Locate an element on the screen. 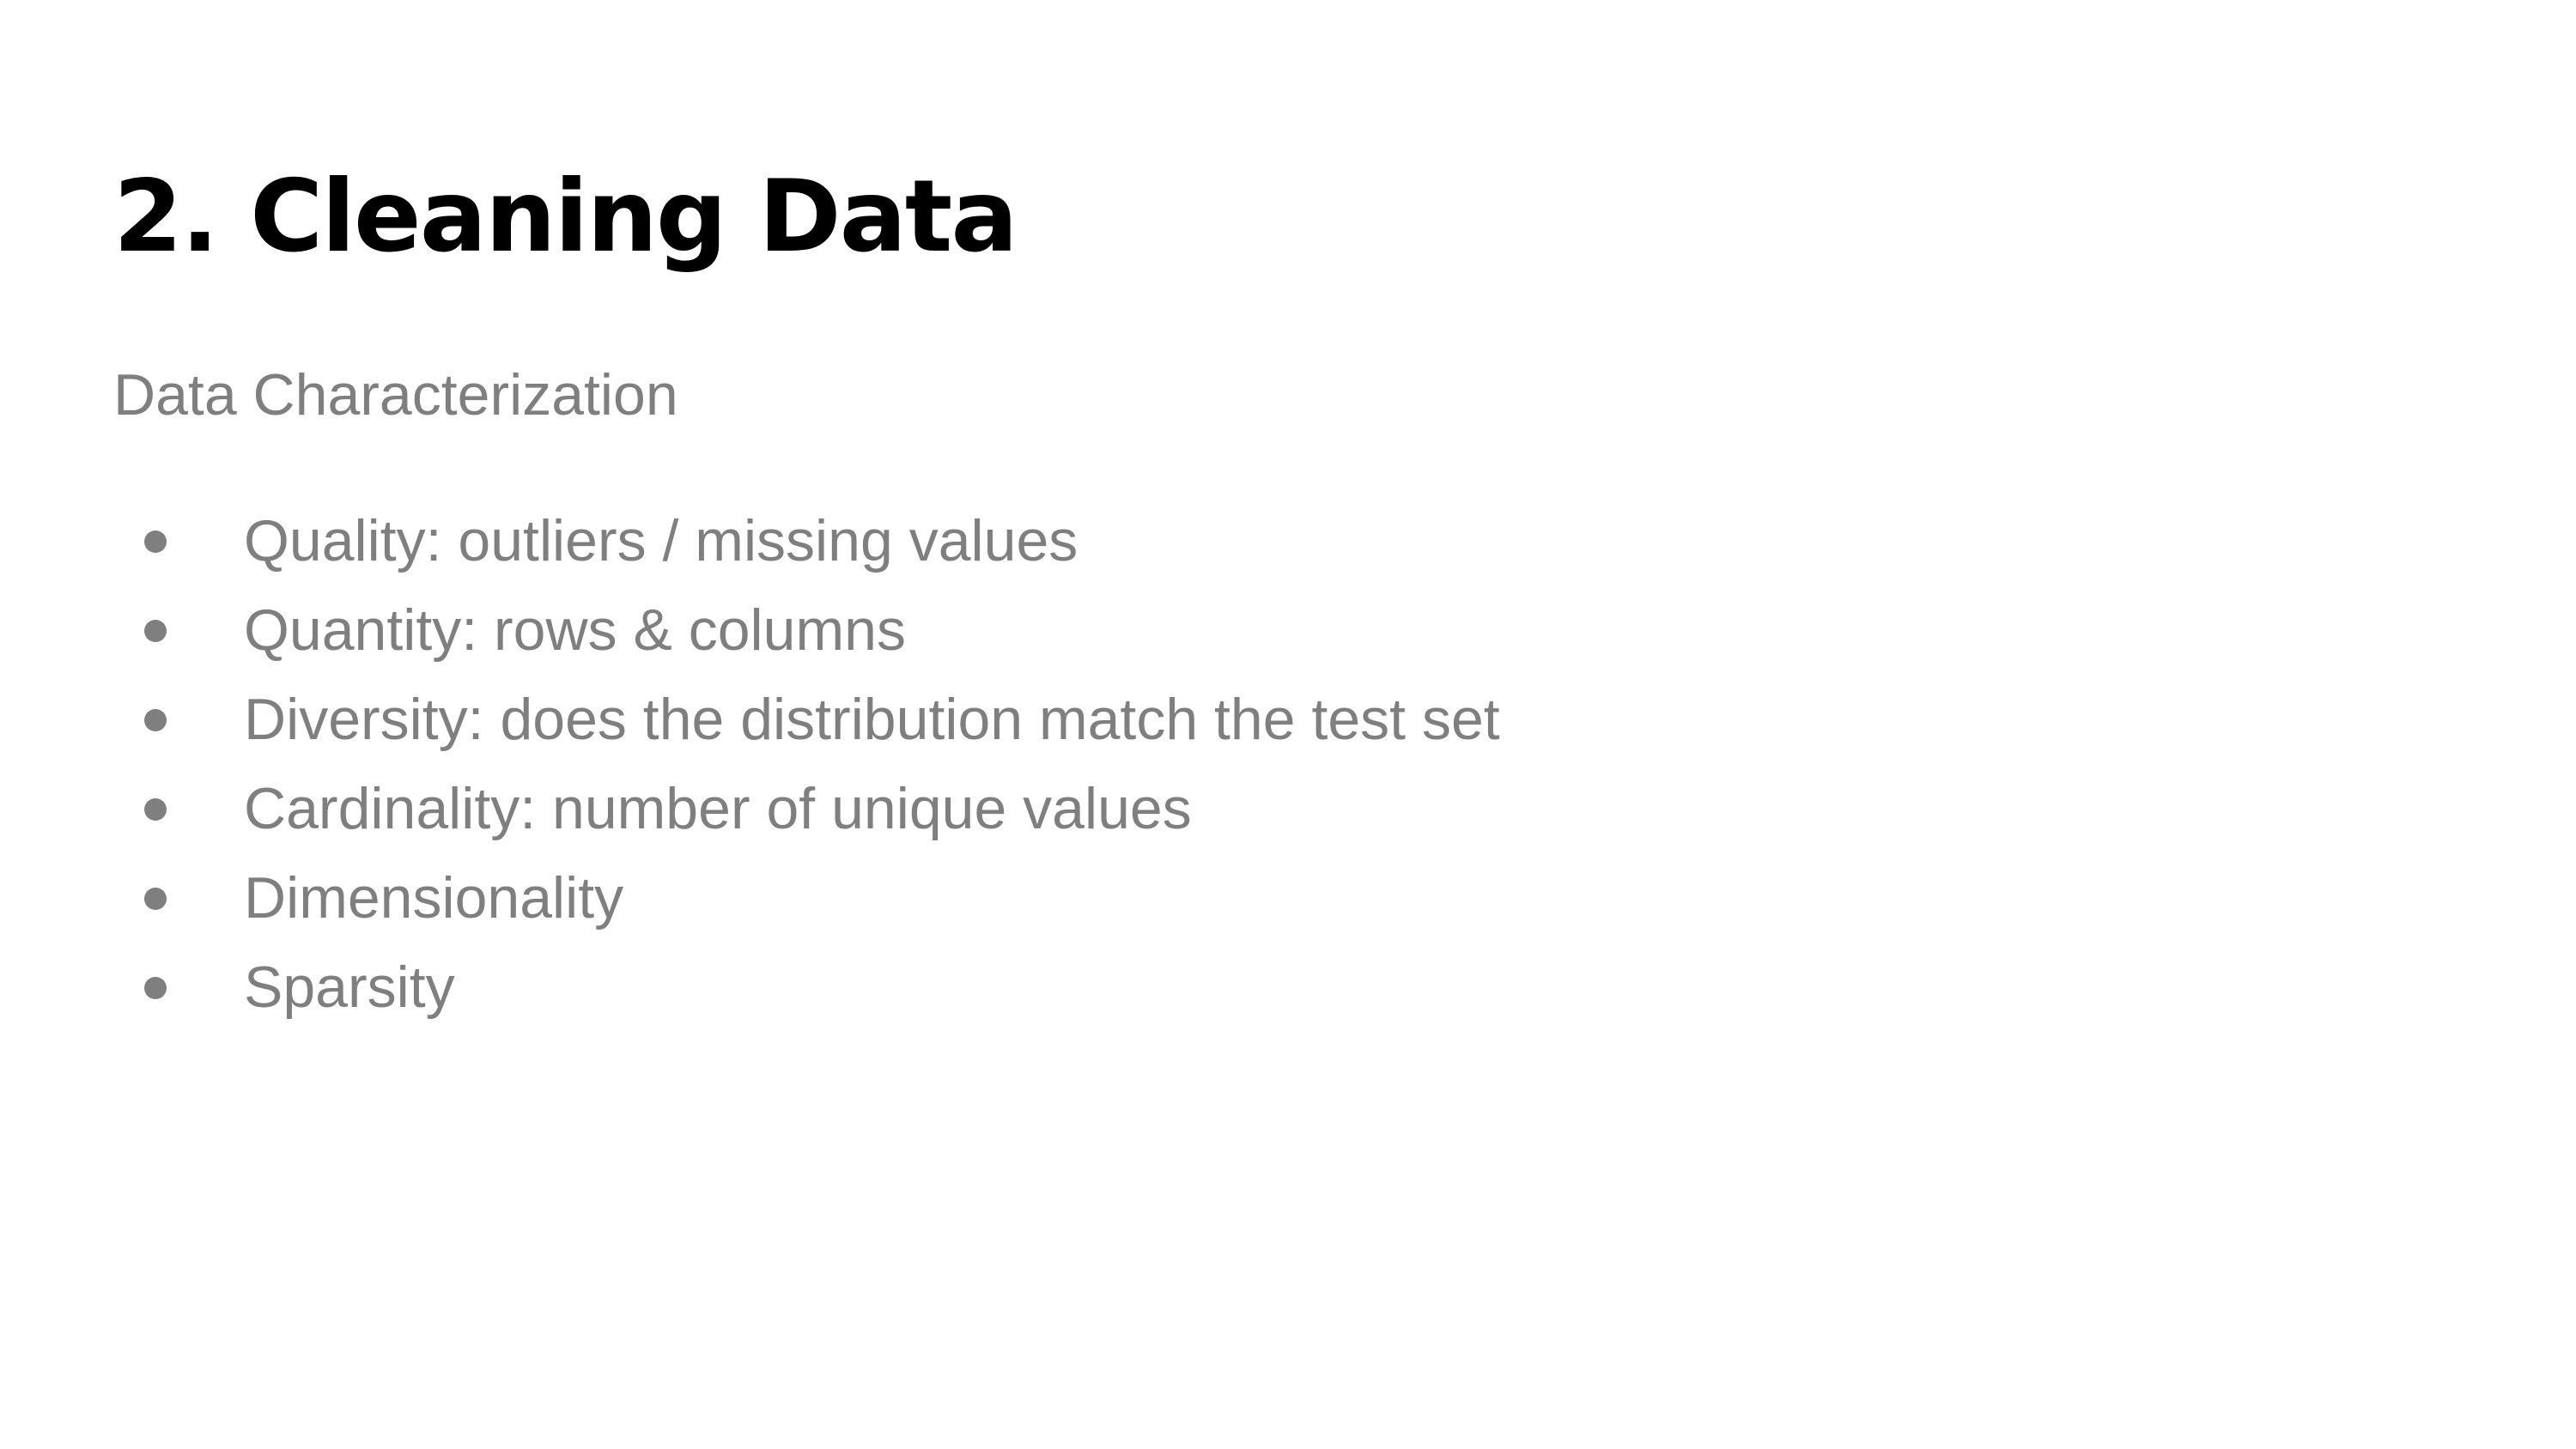 This screenshot has width=2576, height=1449. bullet-text: Quantity: rows & columns is located at coordinates (575, 630).